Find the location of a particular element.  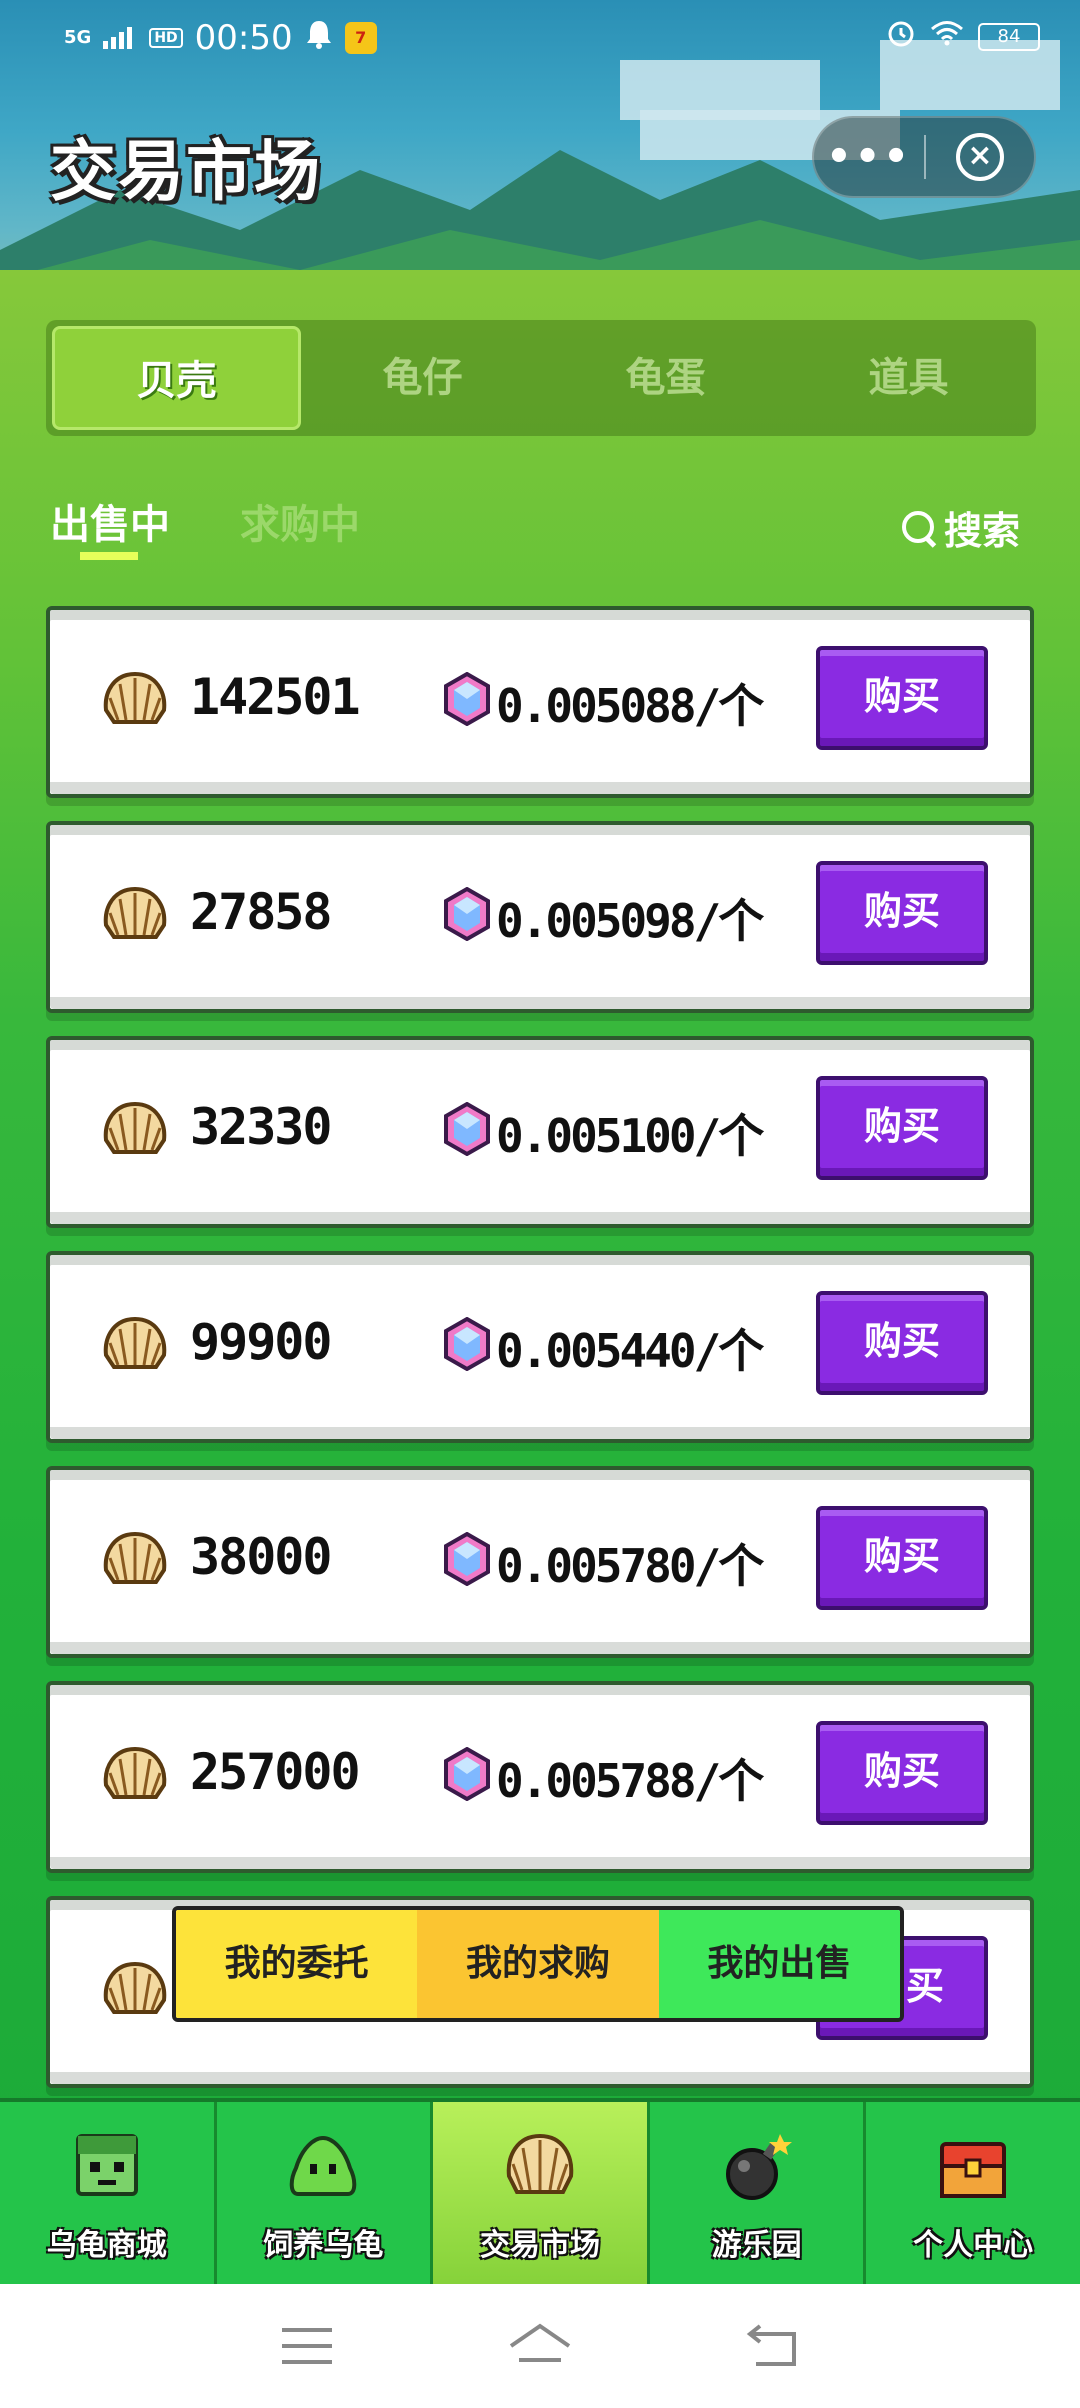

bottom-nav: 乌龟商城 饲养乌龟 交易市场 游乐园 个人中心 is located at coordinates (540, 2191).